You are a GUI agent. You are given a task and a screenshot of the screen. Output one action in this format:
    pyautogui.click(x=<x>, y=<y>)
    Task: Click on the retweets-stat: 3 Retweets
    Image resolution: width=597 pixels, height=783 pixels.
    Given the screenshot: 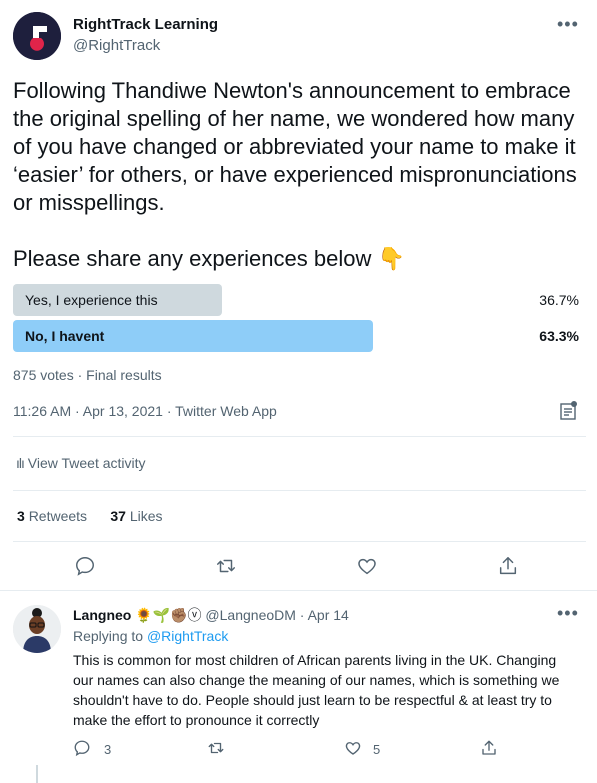 What is the action you would take?
    pyautogui.click(x=52, y=516)
    